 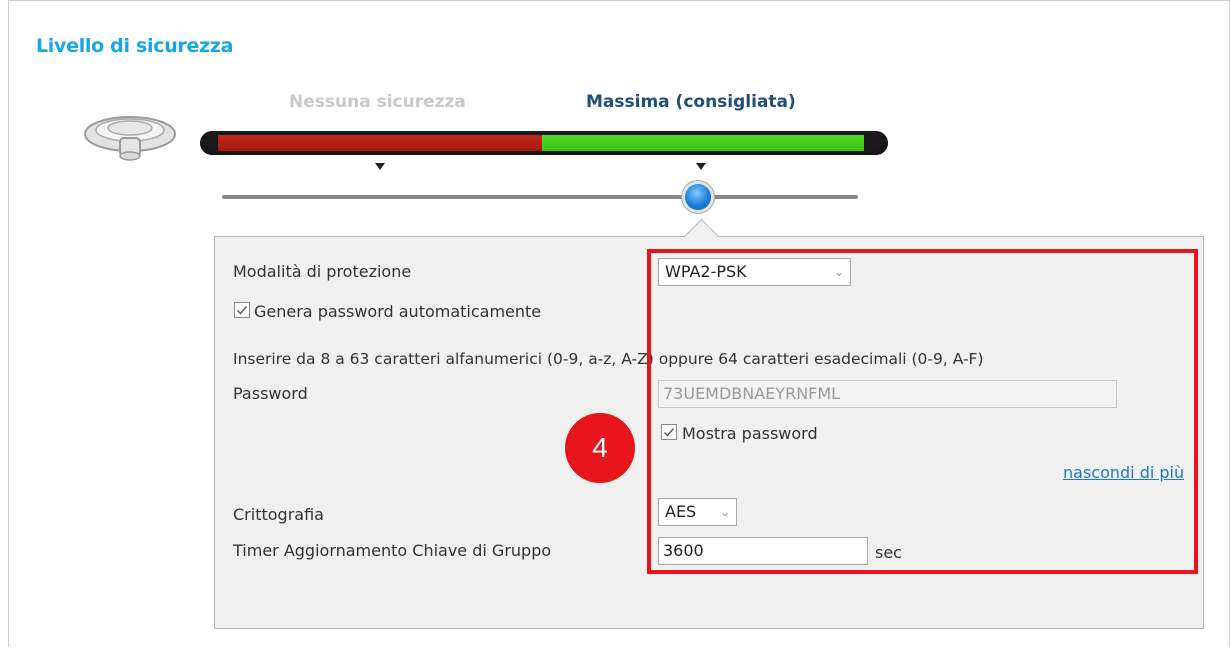 What do you see at coordinates (278, 514) in the screenshot?
I see `encryption-label: Crittografia` at bounding box center [278, 514].